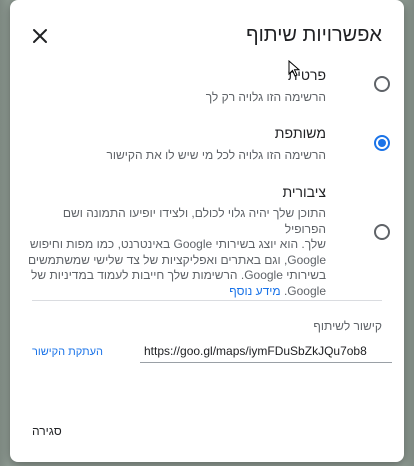 The width and height of the screenshot is (414, 466). I want to click on divider, so click(207, 300).